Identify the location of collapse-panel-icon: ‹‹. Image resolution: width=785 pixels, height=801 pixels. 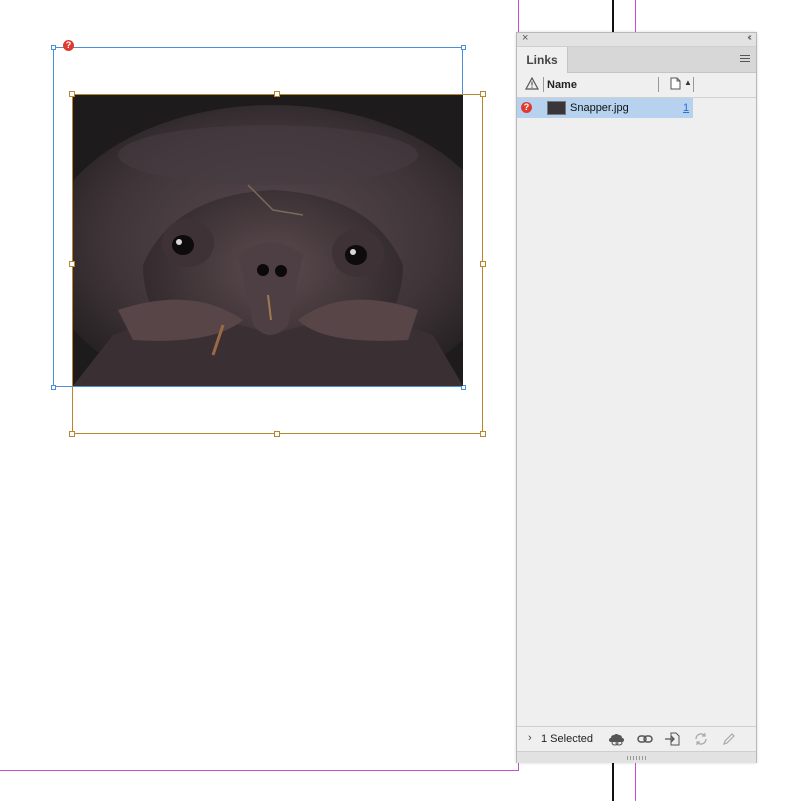
(749, 37).